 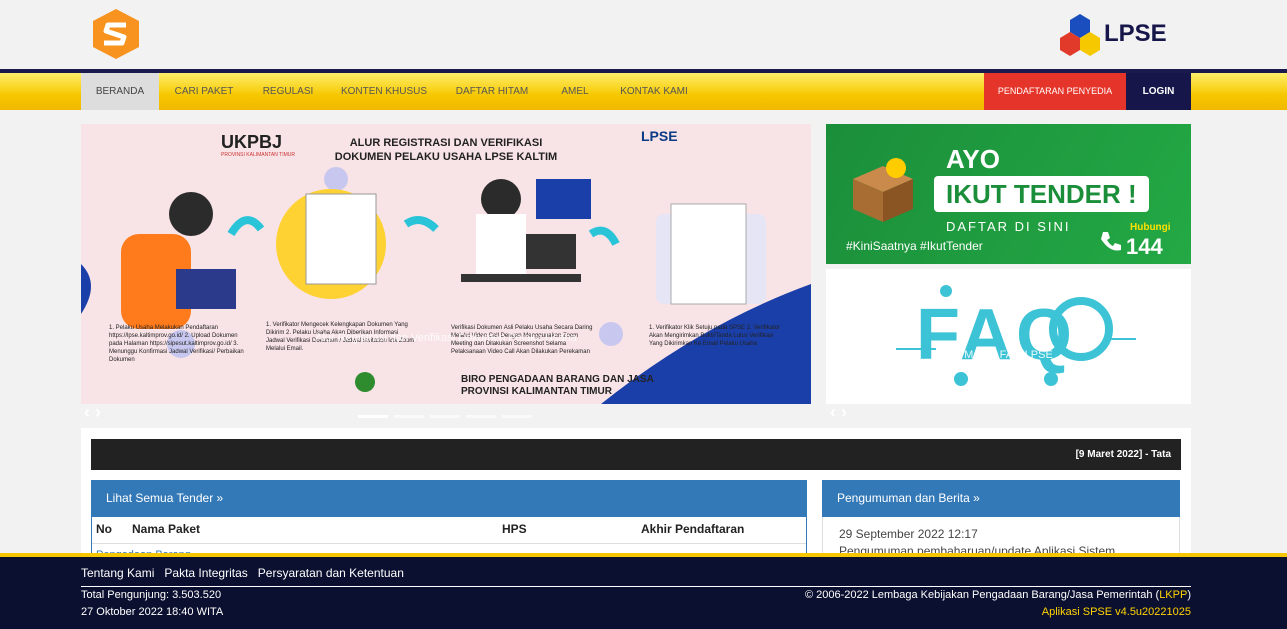 What do you see at coordinates (914, 246) in the screenshot?
I see `banner-hashtag: #KiniSaatnya #IkutTender` at bounding box center [914, 246].